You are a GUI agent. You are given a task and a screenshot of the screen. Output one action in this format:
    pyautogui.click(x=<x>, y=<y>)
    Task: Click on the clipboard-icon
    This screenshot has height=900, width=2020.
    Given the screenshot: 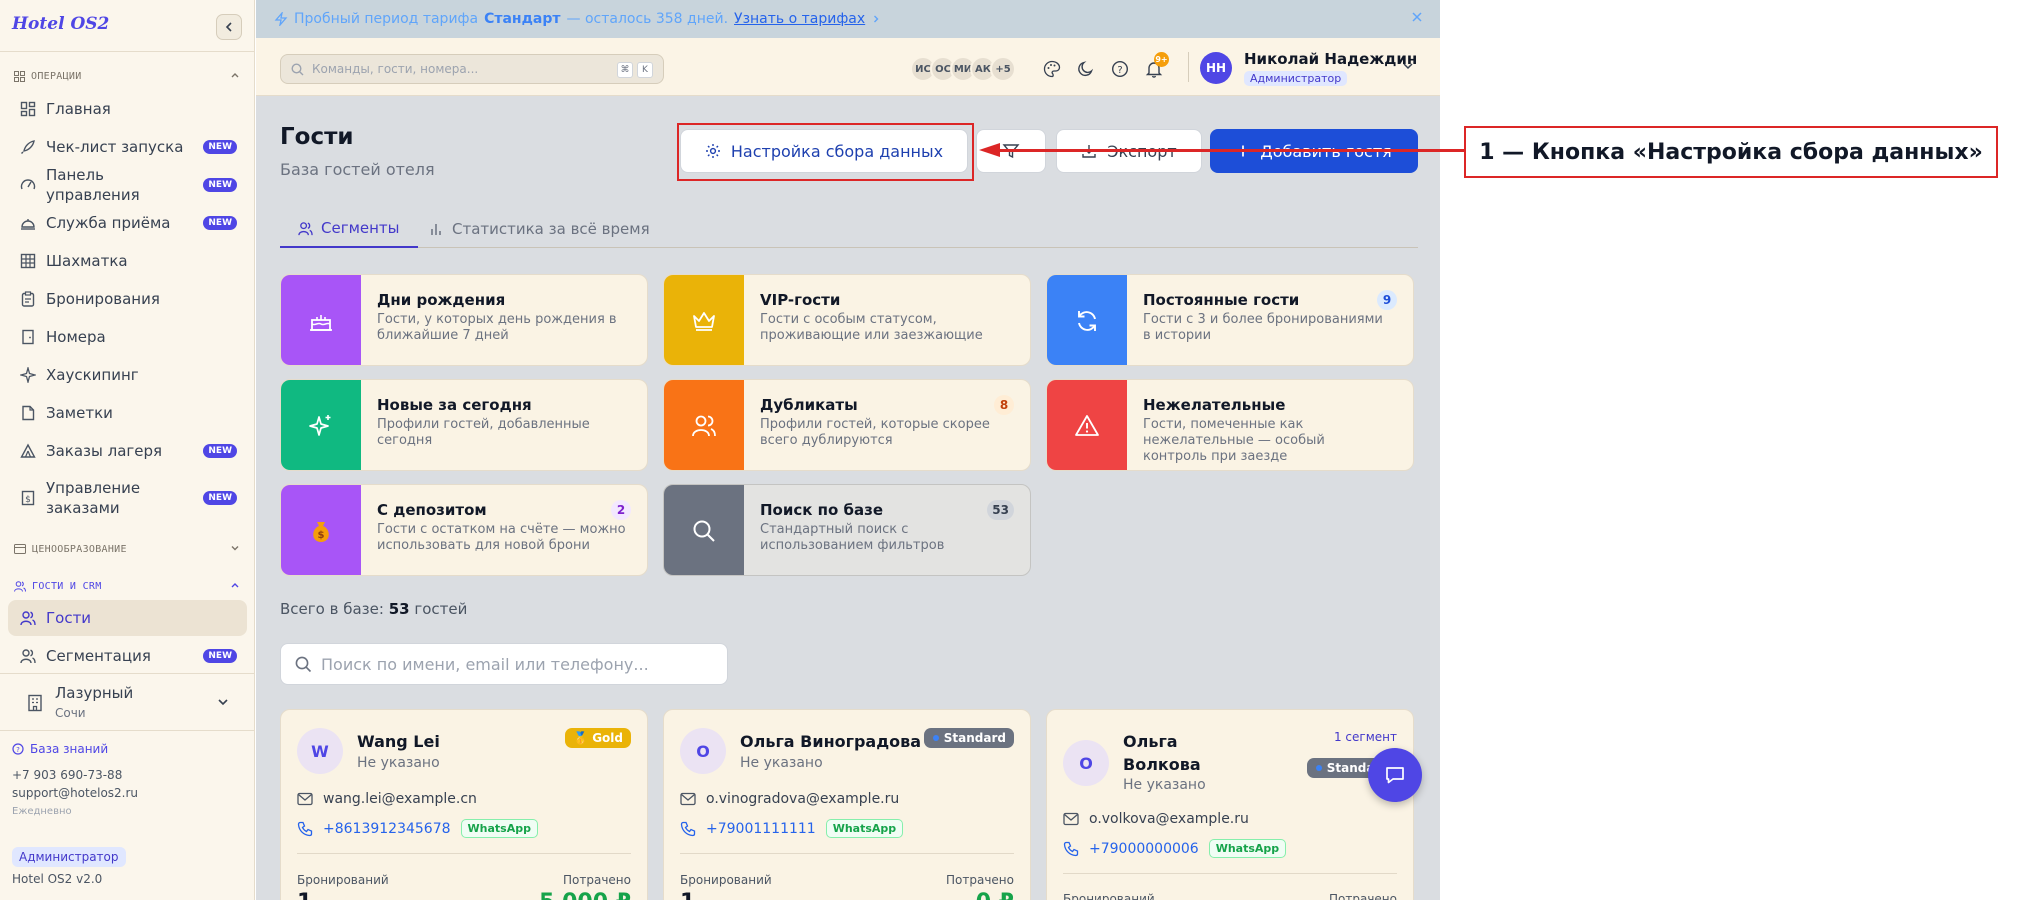 What is the action you would take?
    pyautogui.click(x=28, y=299)
    